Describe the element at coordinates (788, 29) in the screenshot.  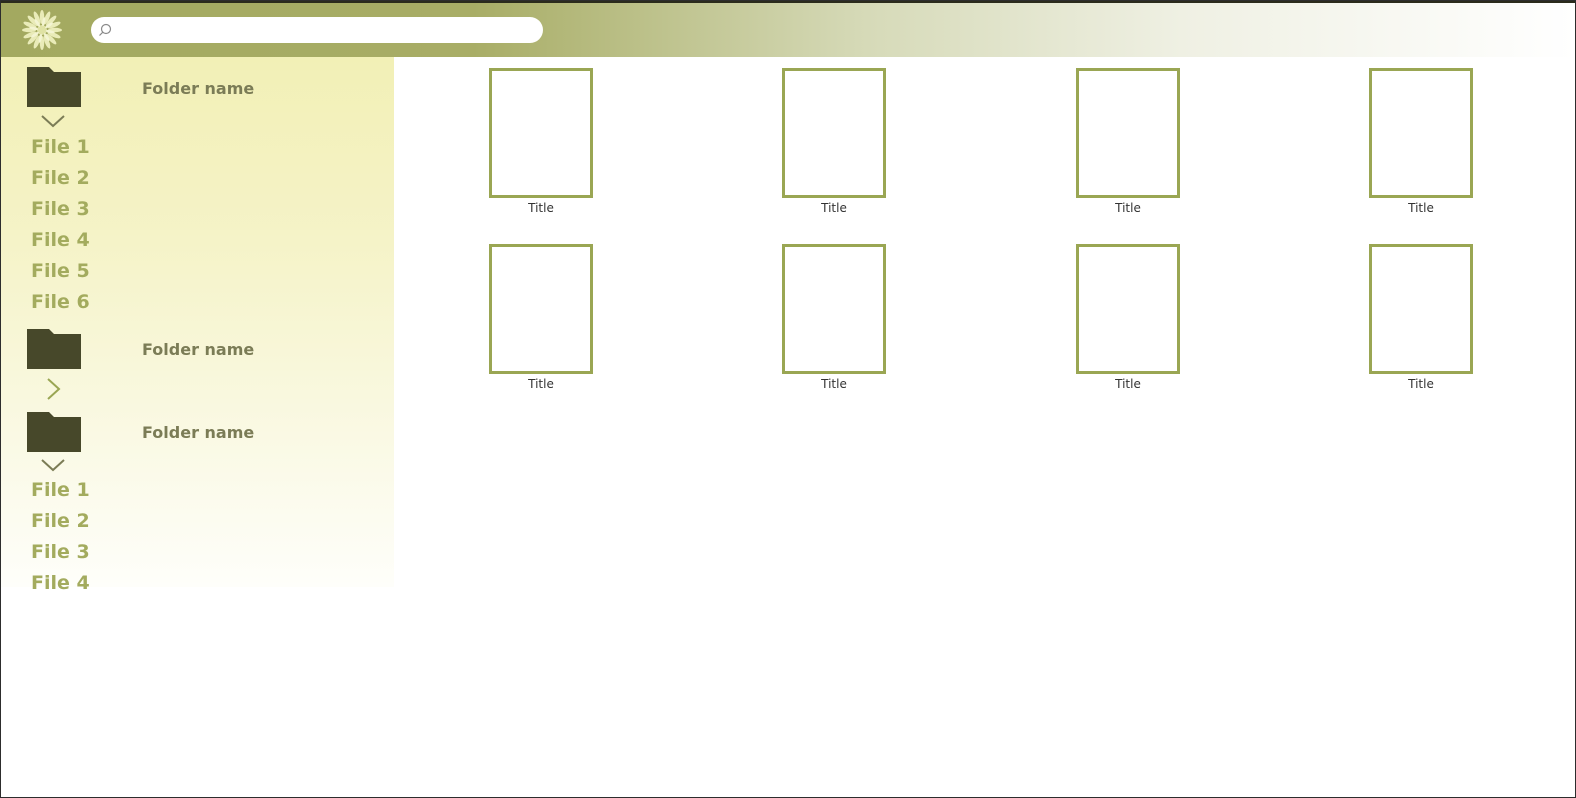
I see `top-bar` at that location.